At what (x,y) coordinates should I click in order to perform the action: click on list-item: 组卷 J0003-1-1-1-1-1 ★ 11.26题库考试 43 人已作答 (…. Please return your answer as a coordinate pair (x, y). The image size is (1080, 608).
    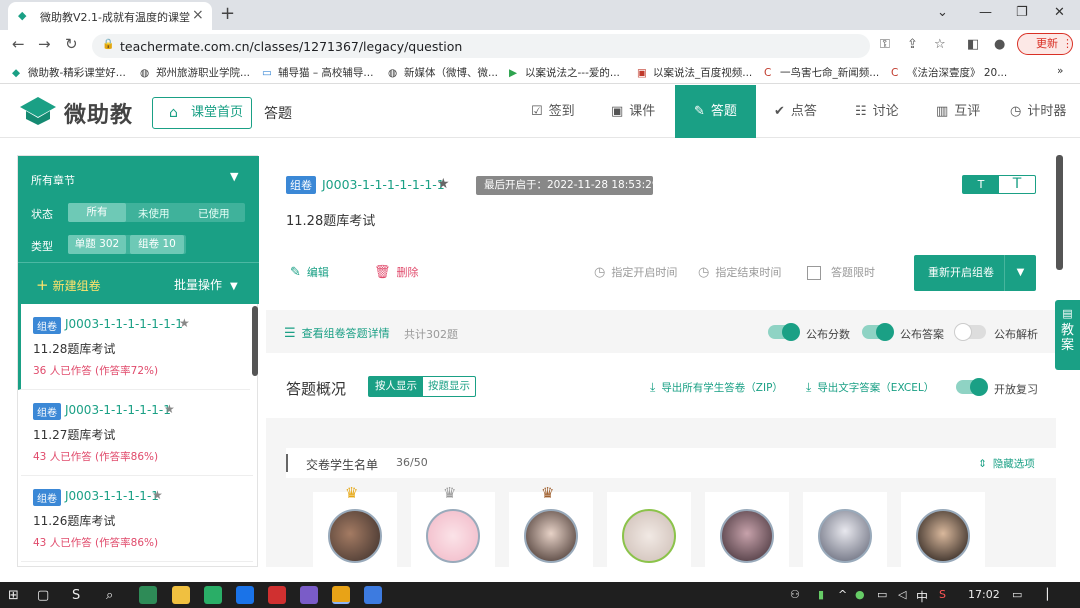
    Looking at the image, I should click on (137, 519).